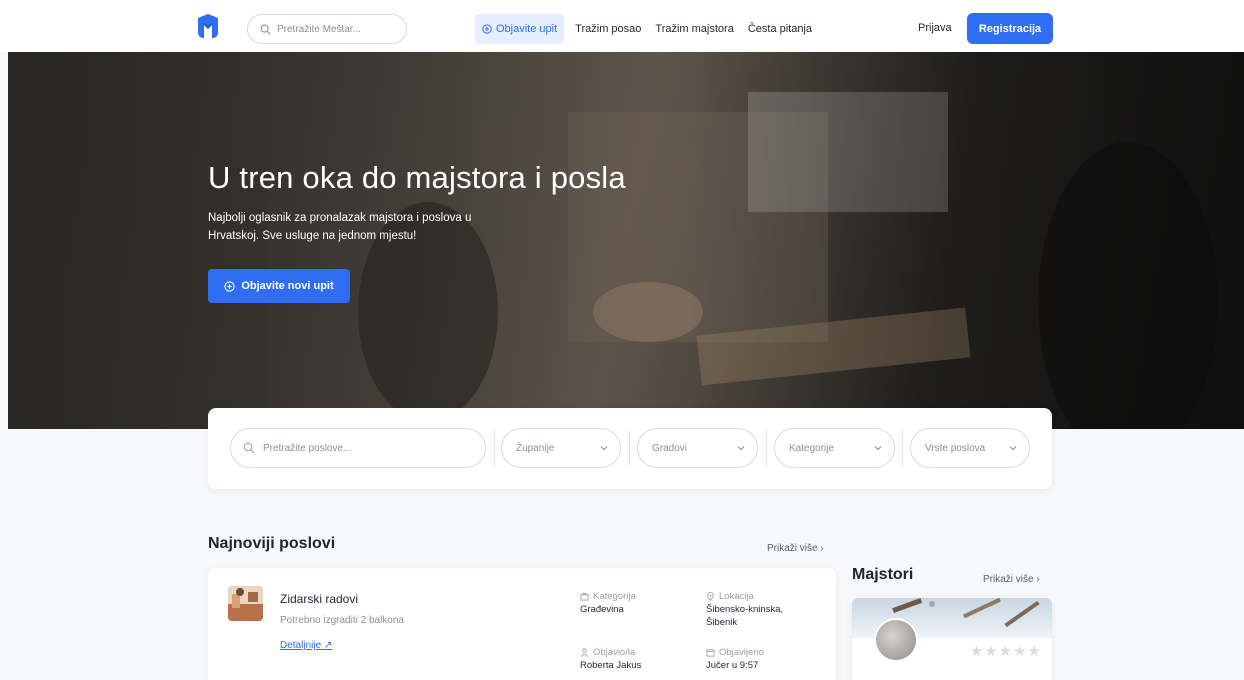 The height and width of the screenshot is (680, 1244). I want to click on job-published-label: Objavljeno, so click(741, 652).